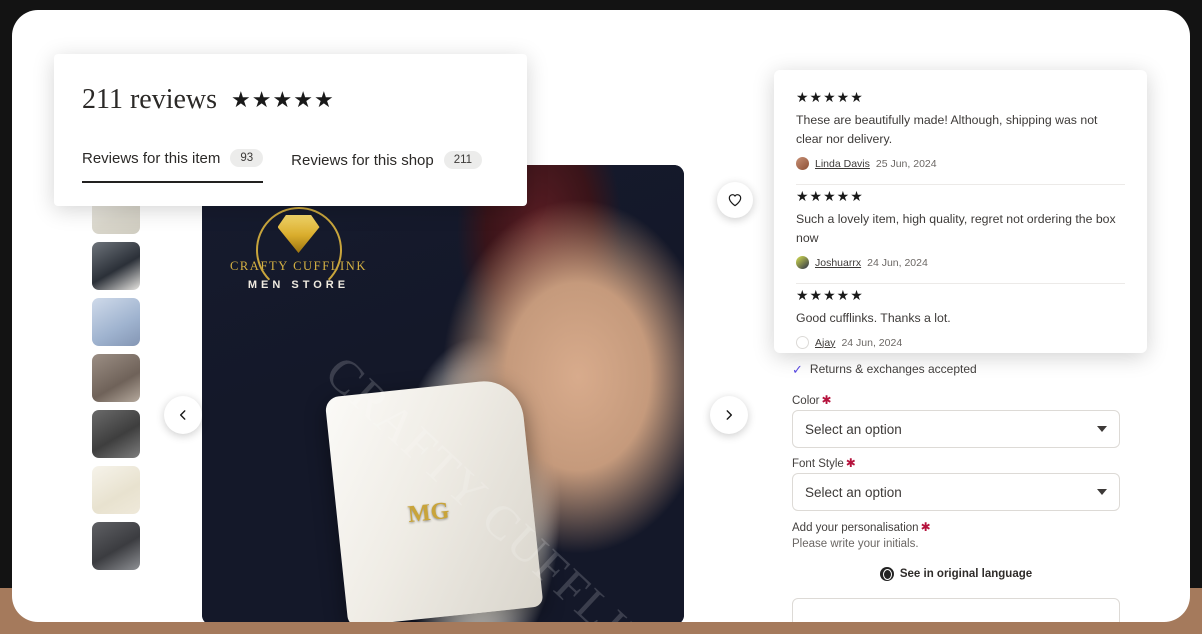 Image resolution: width=1202 pixels, height=634 pixels. I want to click on heart-icon, so click(735, 200).